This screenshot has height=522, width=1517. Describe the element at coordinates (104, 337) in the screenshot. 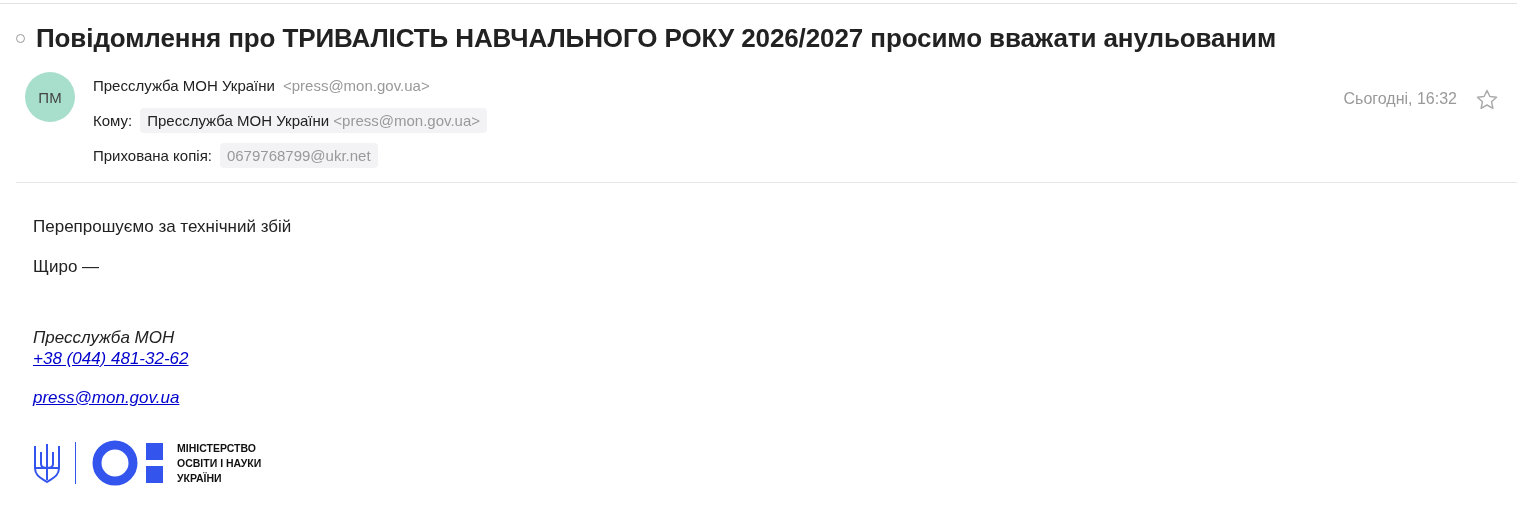

I see `signature-name: Пресслужба МОН` at that location.